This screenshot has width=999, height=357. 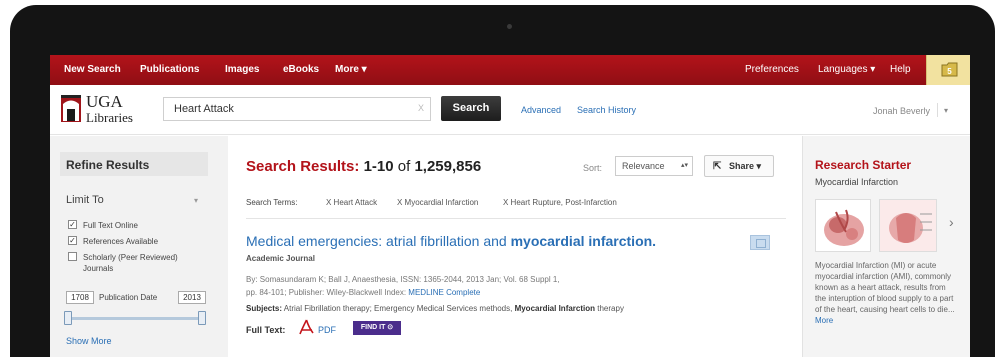 What do you see at coordinates (606, 110) in the screenshot?
I see `search-history-link: Search History` at bounding box center [606, 110].